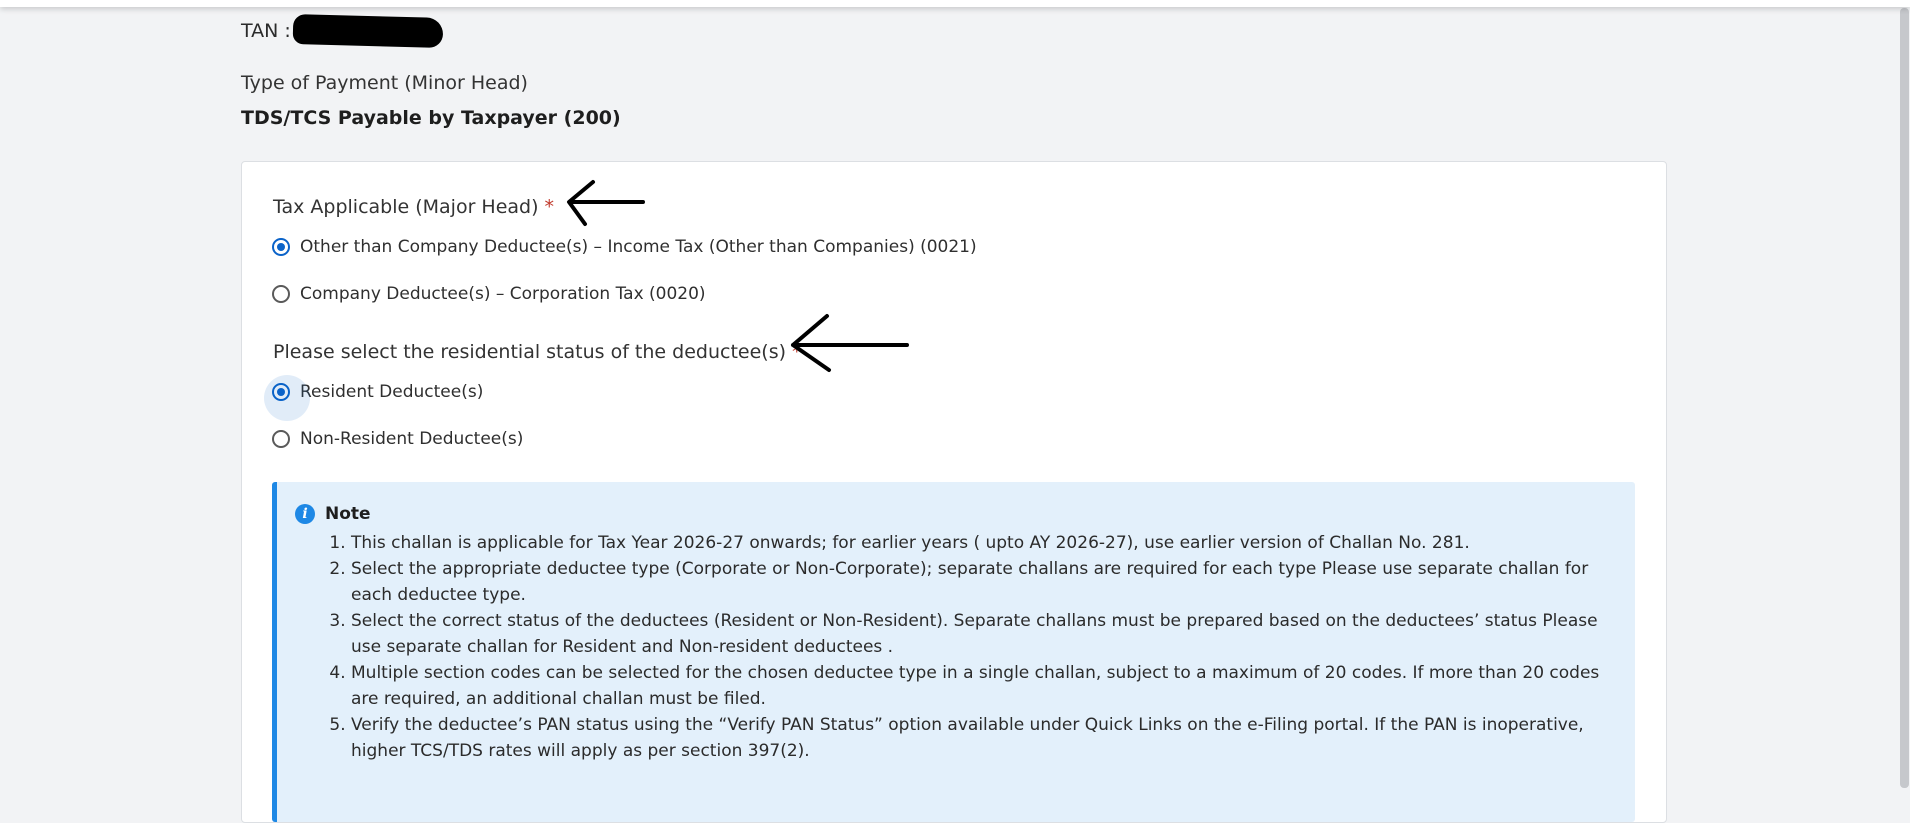 This screenshot has width=1910, height=823. What do you see at coordinates (348, 514) in the screenshot?
I see `note-title: Note` at bounding box center [348, 514].